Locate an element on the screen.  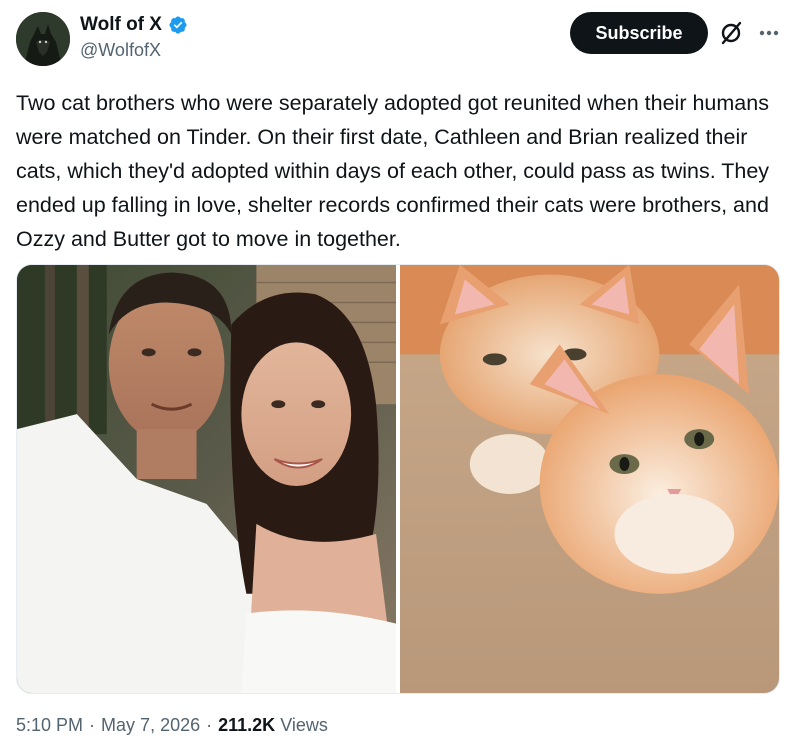
more-dots-icon is located at coordinates (769, 33).